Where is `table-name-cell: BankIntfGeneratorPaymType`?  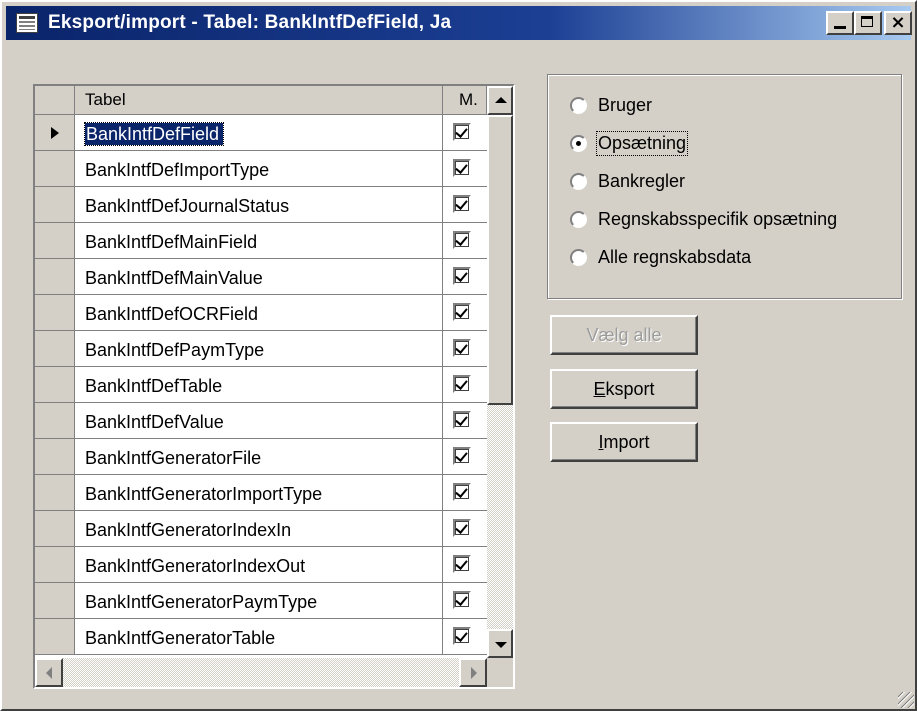 table-name-cell: BankIntfGeneratorPaymType is located at coordinates (259, 601).